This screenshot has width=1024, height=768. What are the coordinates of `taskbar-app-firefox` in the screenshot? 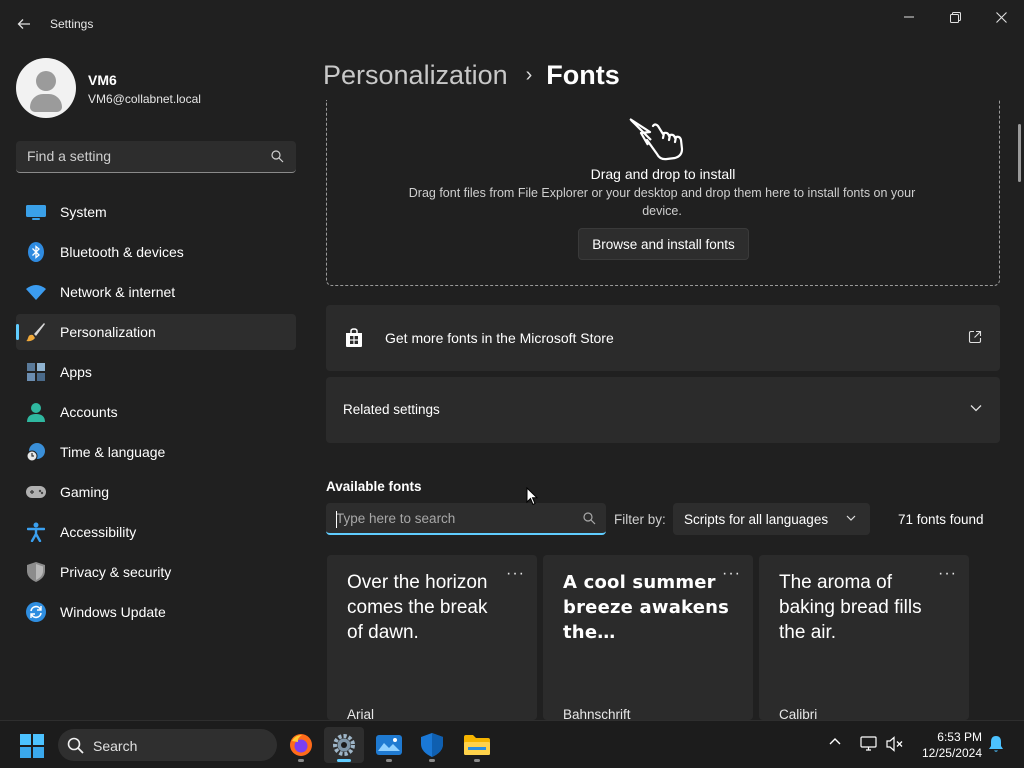 It's located at (301, 745).